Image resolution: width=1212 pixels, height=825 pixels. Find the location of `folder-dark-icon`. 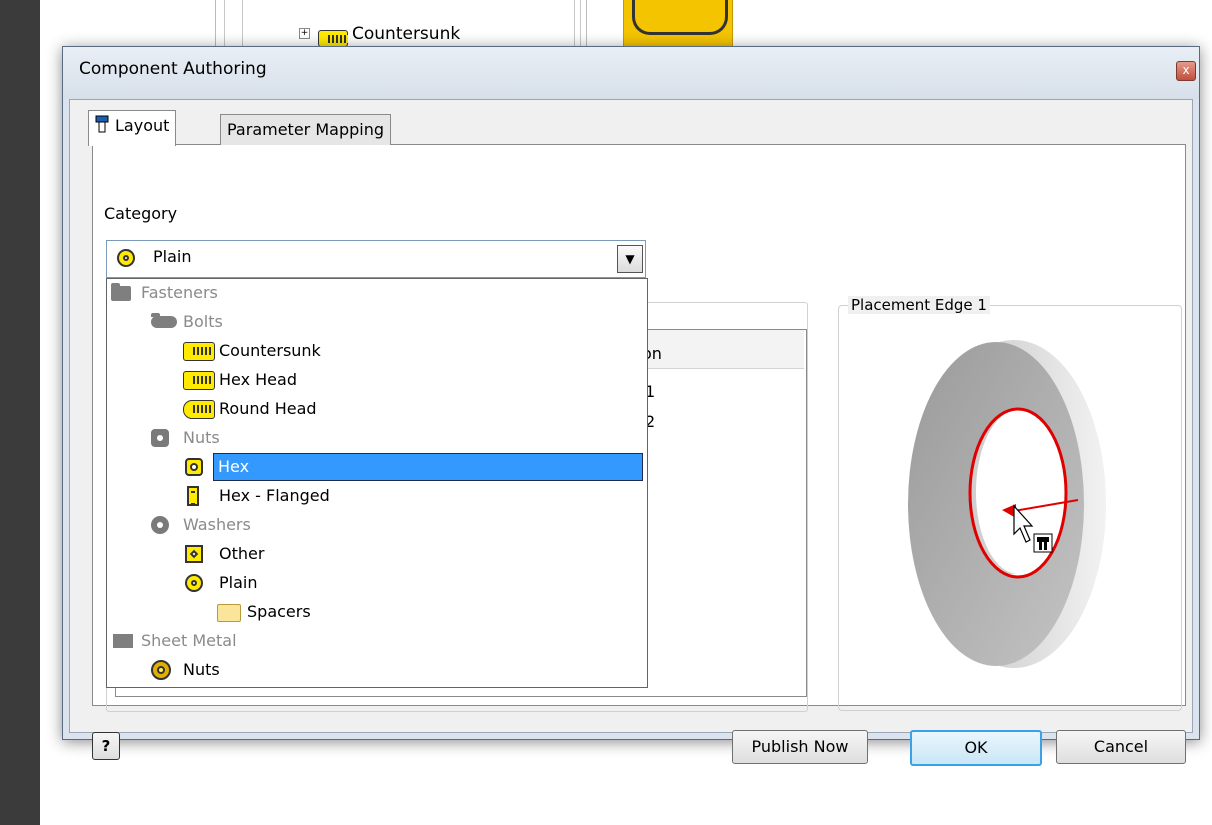

folder-dark-icon is located at coordinates (121, 292).